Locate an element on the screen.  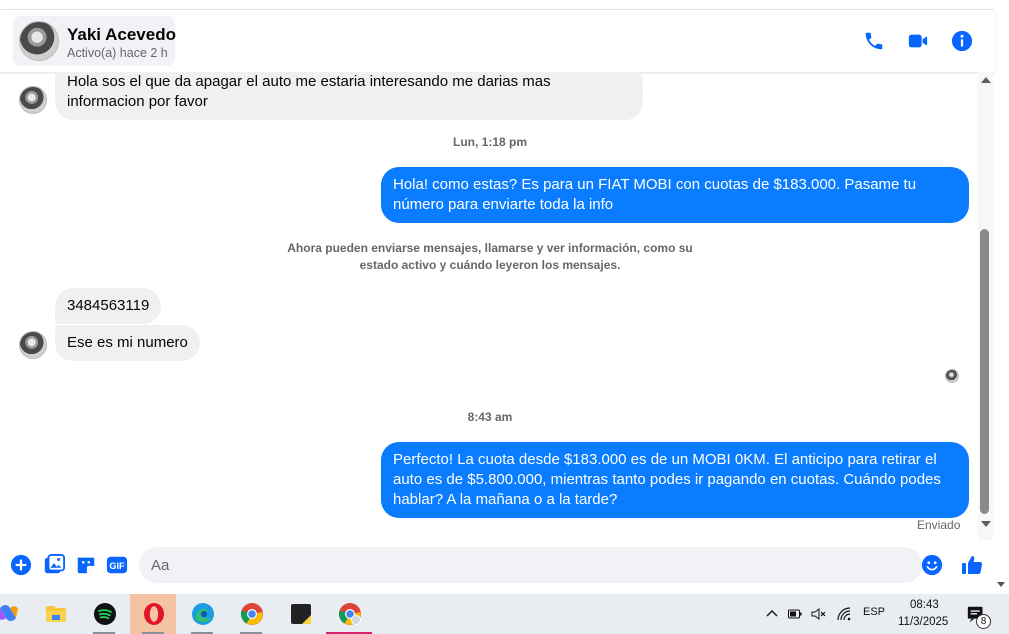
battery-icon is located at coordinates (795, 614).